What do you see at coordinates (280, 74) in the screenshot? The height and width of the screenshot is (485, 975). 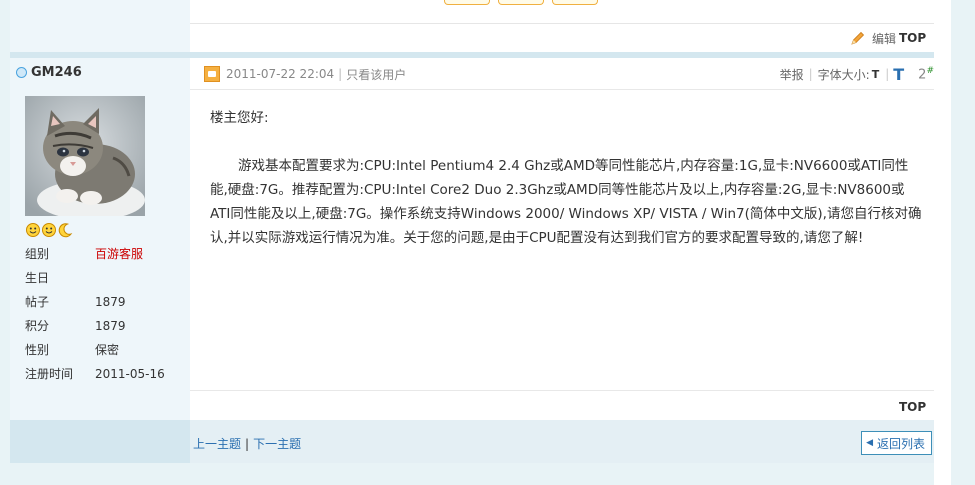 I see `post-datetime: 2011-07-22 22:04` at bounding box center [280, 74].